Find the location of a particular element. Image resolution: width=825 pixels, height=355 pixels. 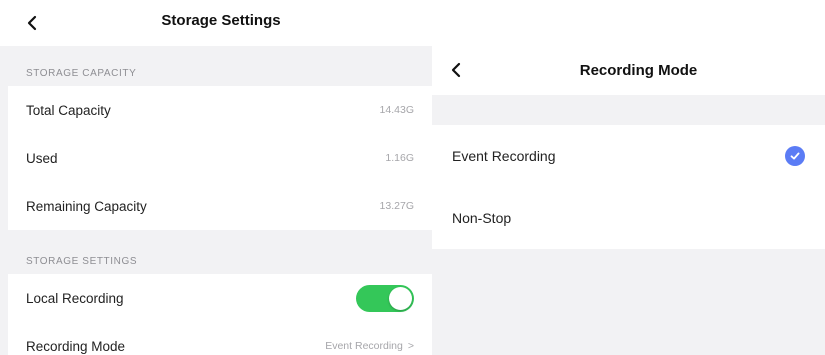

local-recording-label: Local Recording is located at coordinates (75, 298).